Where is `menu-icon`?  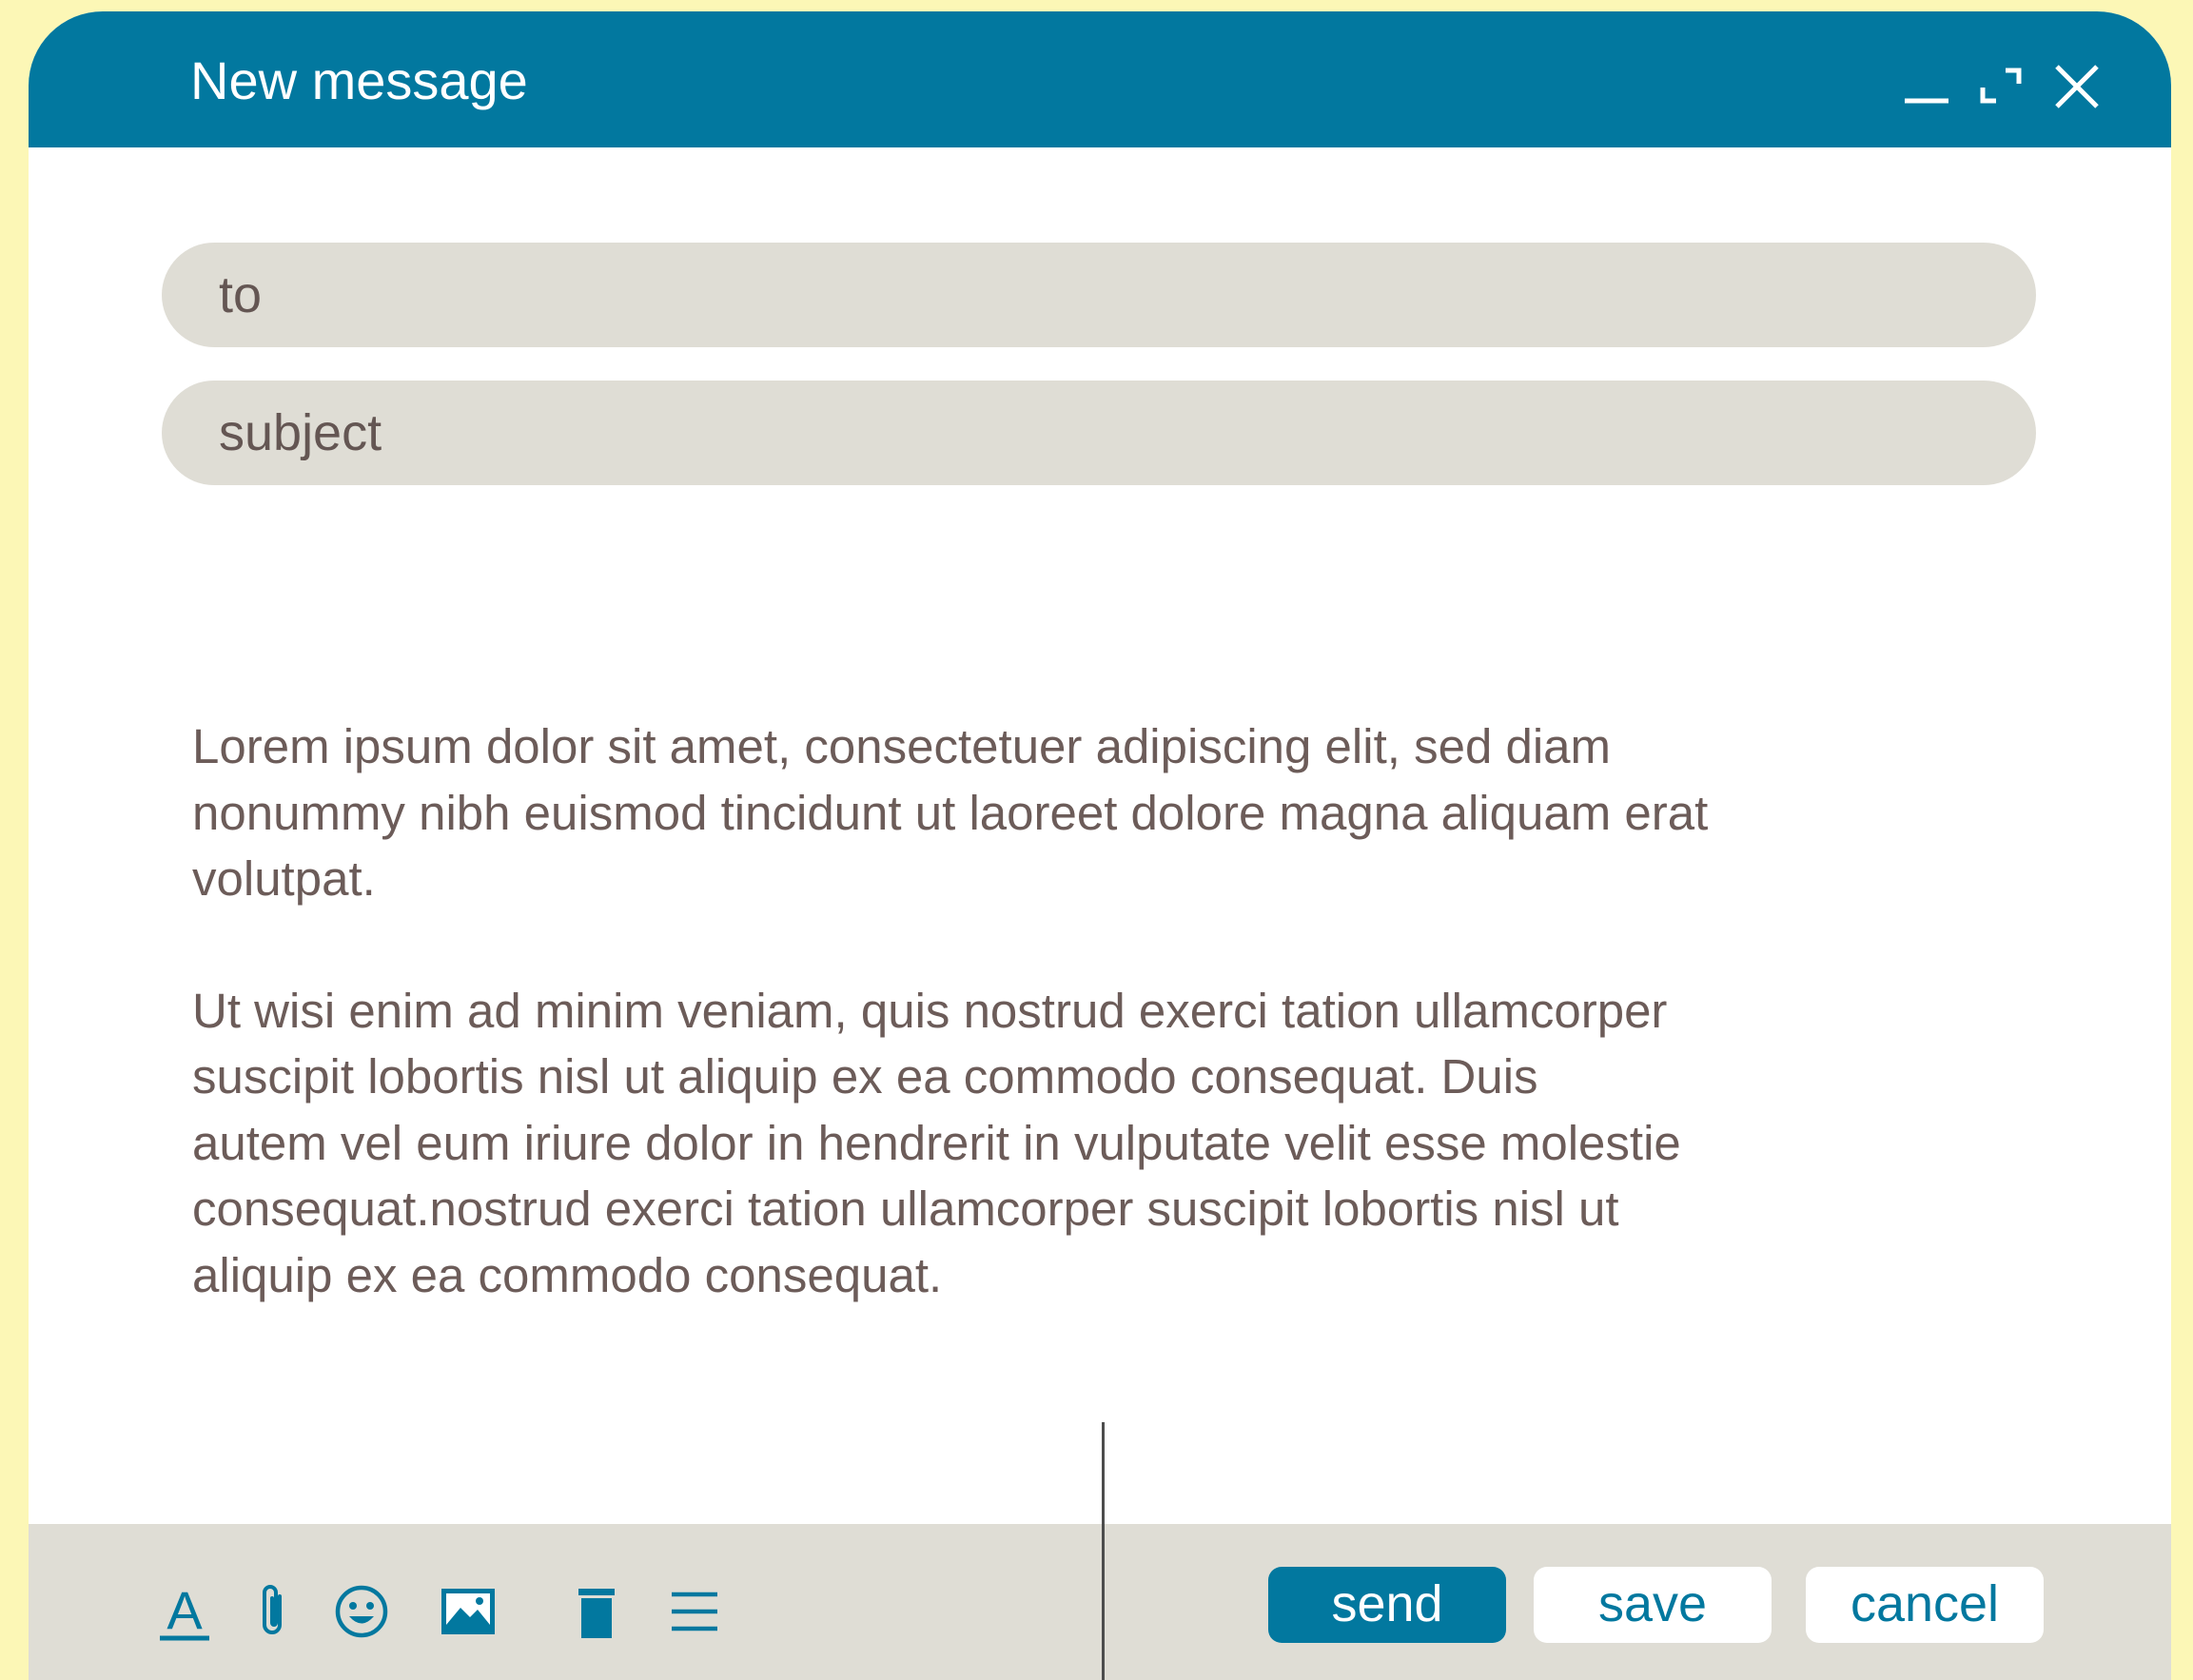
menu-icon is located at coordinates (694, 1612).